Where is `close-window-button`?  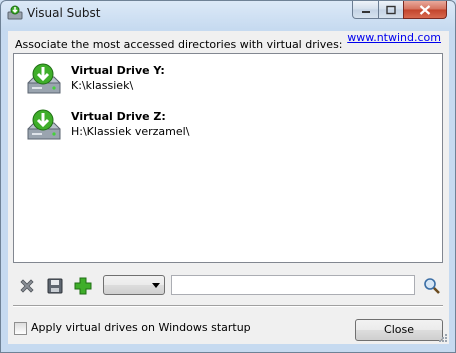
close-window-button is located at coordinates (425, 10).